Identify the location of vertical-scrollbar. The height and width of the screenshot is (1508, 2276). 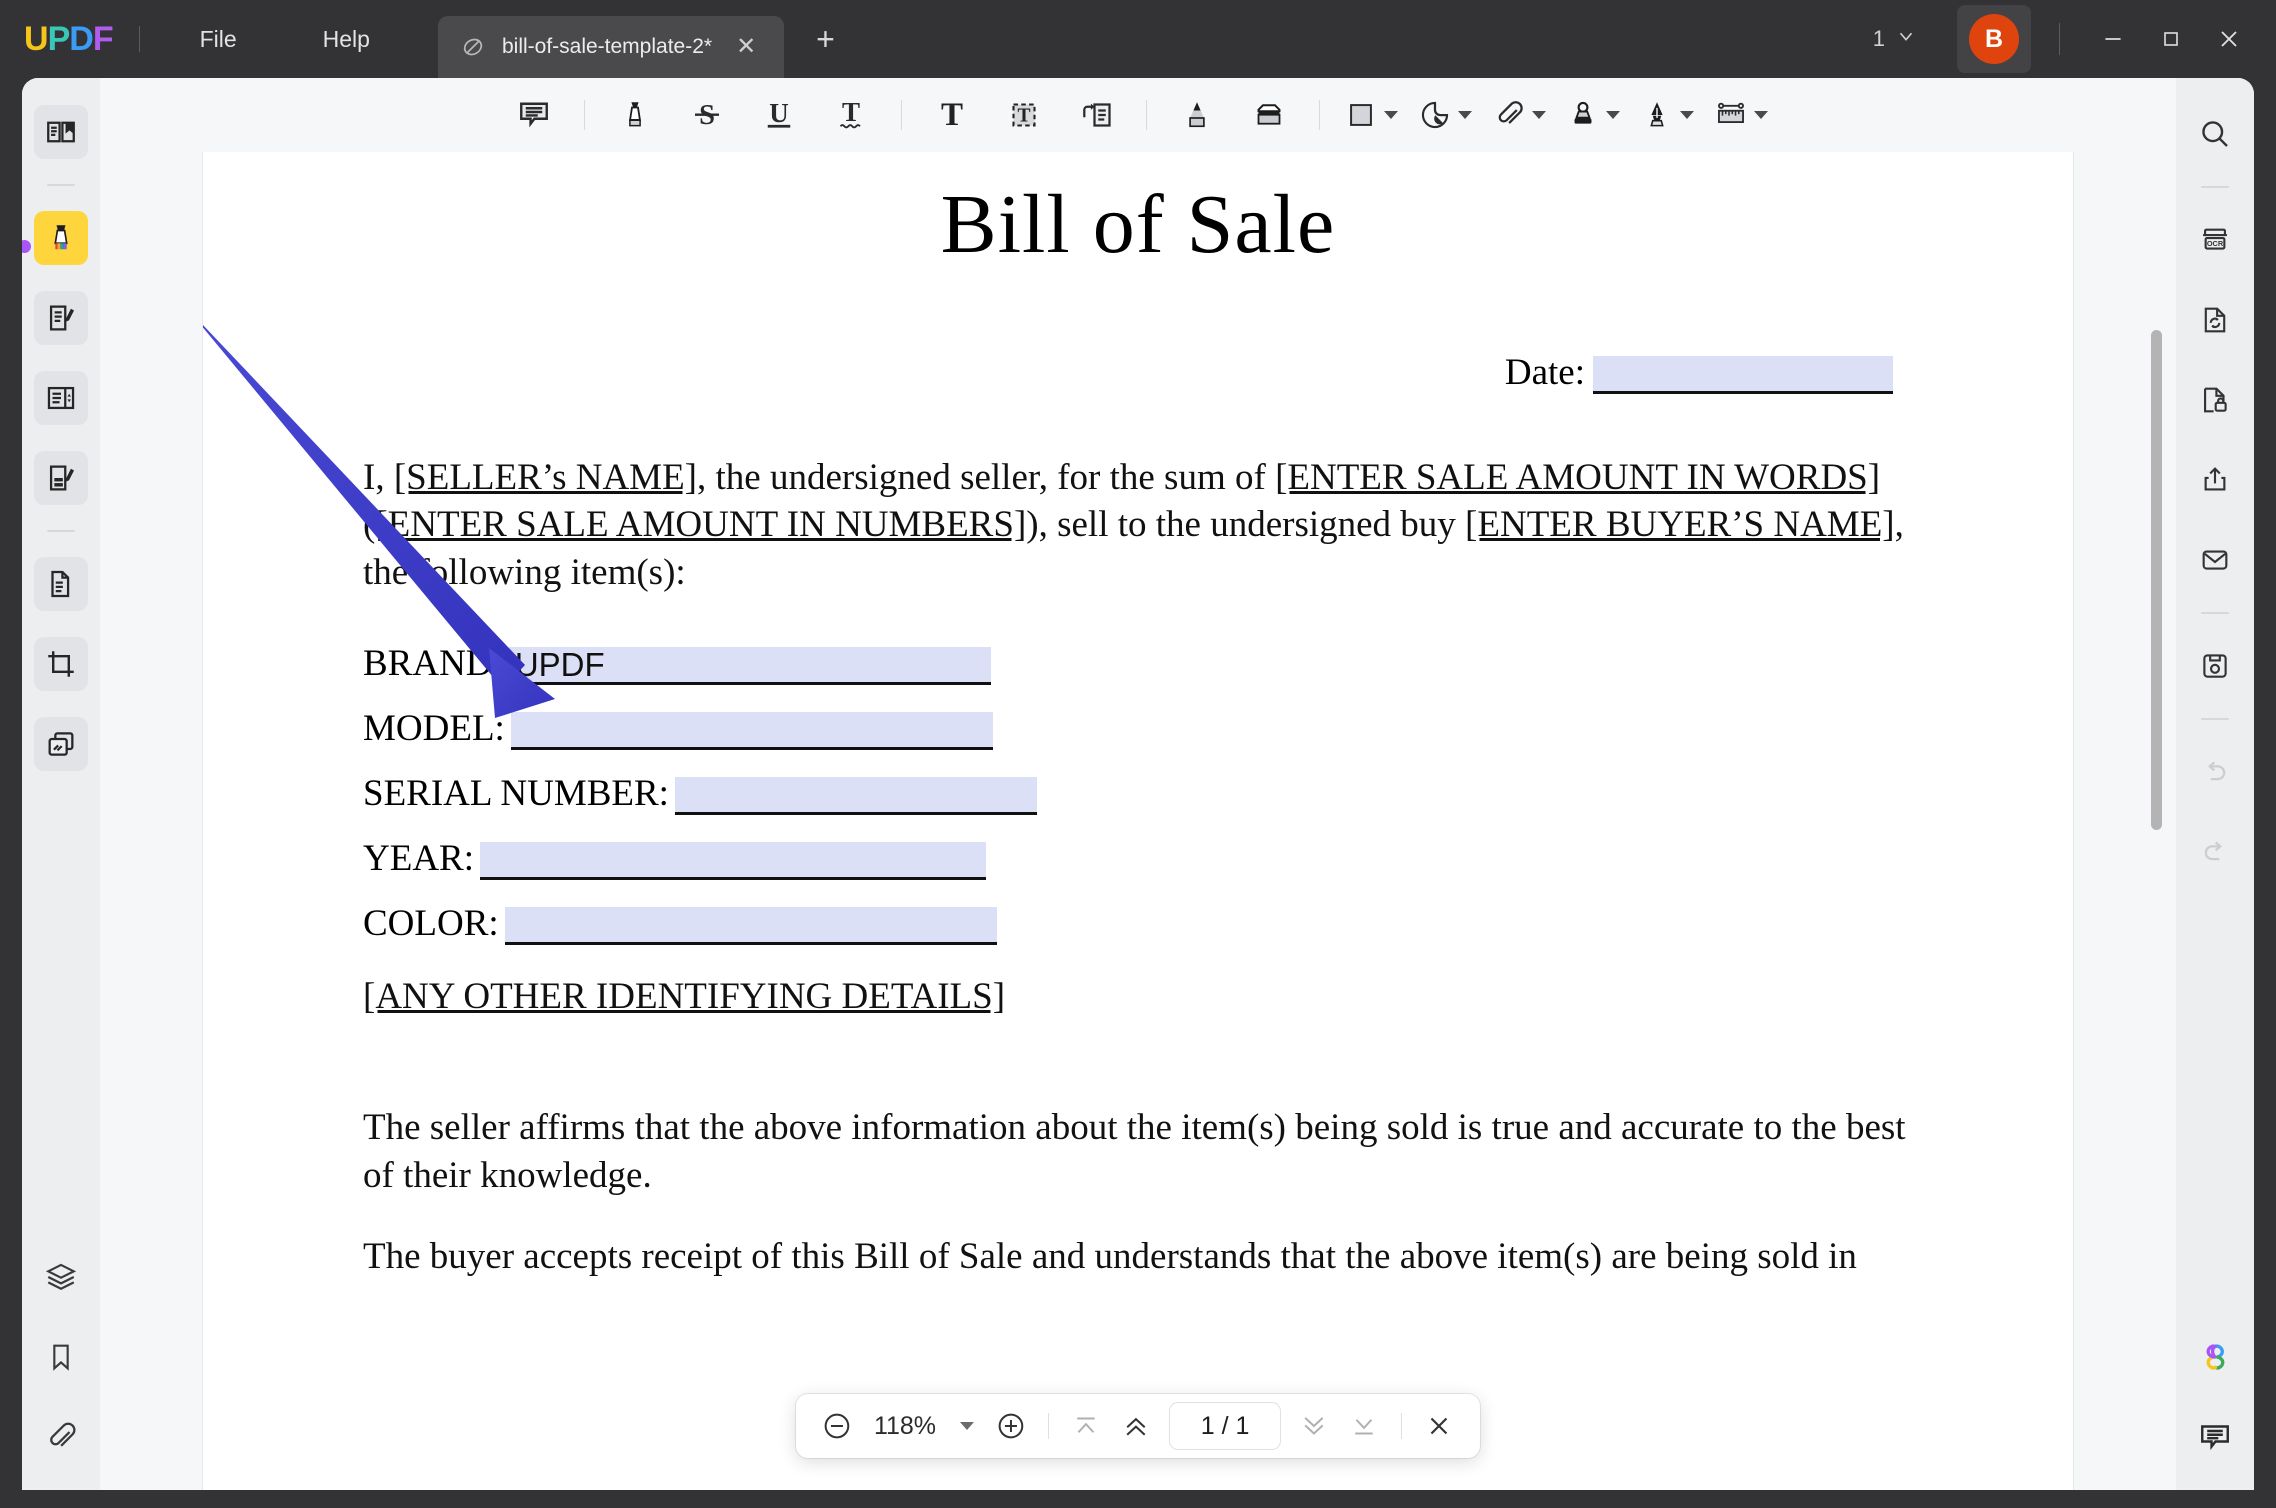
(2156, 580).